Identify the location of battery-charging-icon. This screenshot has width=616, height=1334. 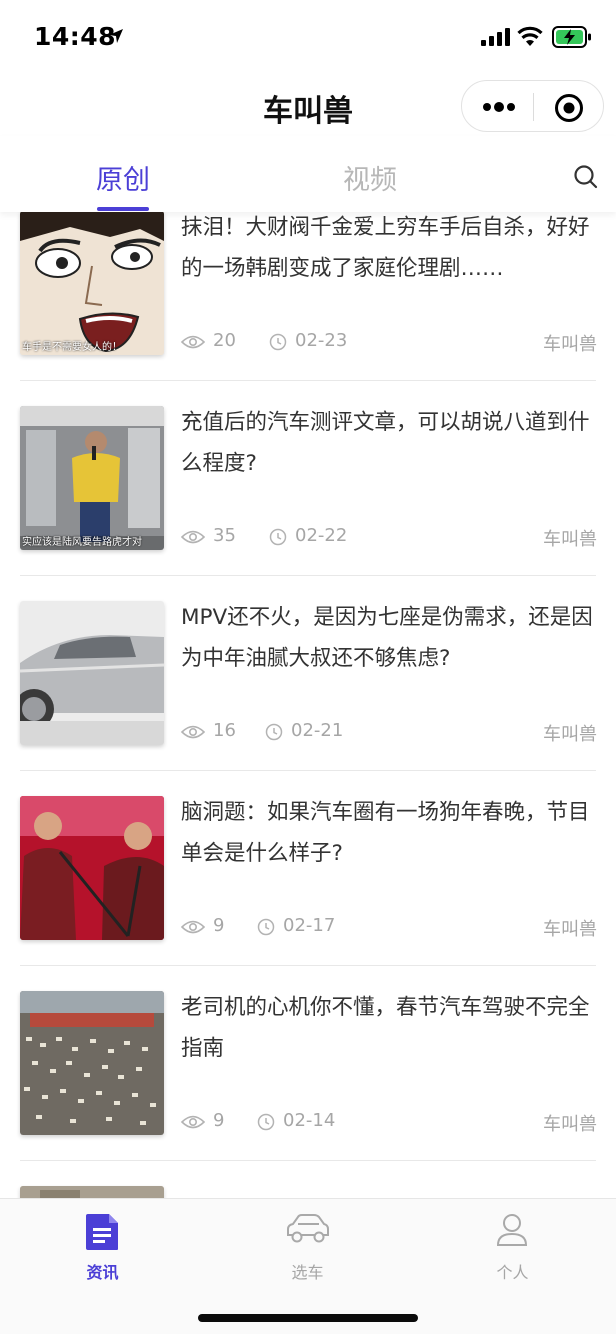
(571, 37).